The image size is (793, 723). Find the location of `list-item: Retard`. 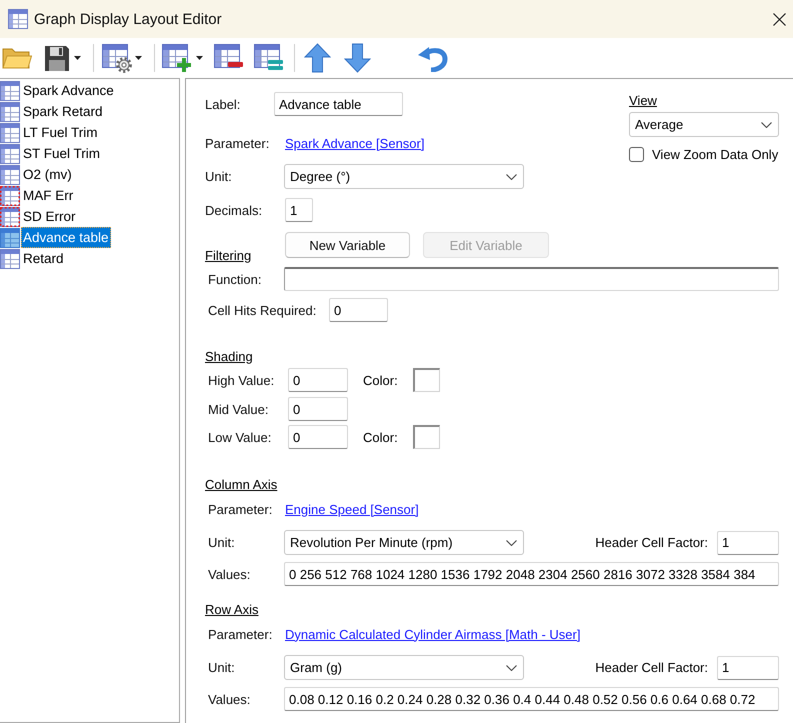

list-item: Retard is located at coordinates (43, 258).